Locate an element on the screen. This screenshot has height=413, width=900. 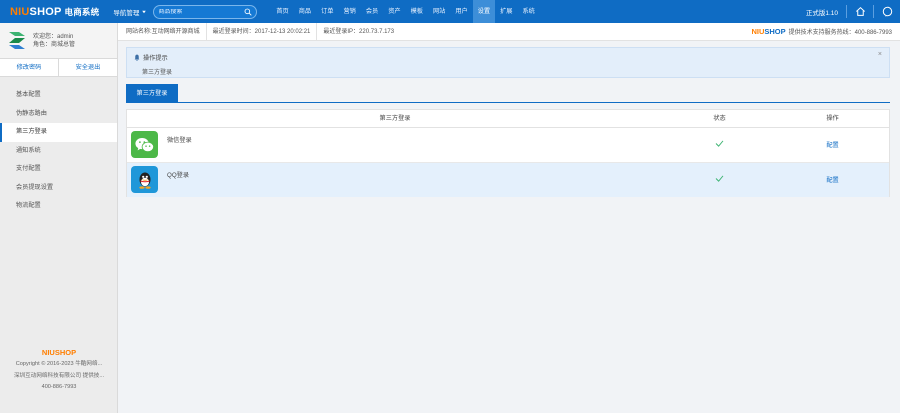
sidebar-item-logistics-config: 物流配置 is located at coordinates (58, 206).